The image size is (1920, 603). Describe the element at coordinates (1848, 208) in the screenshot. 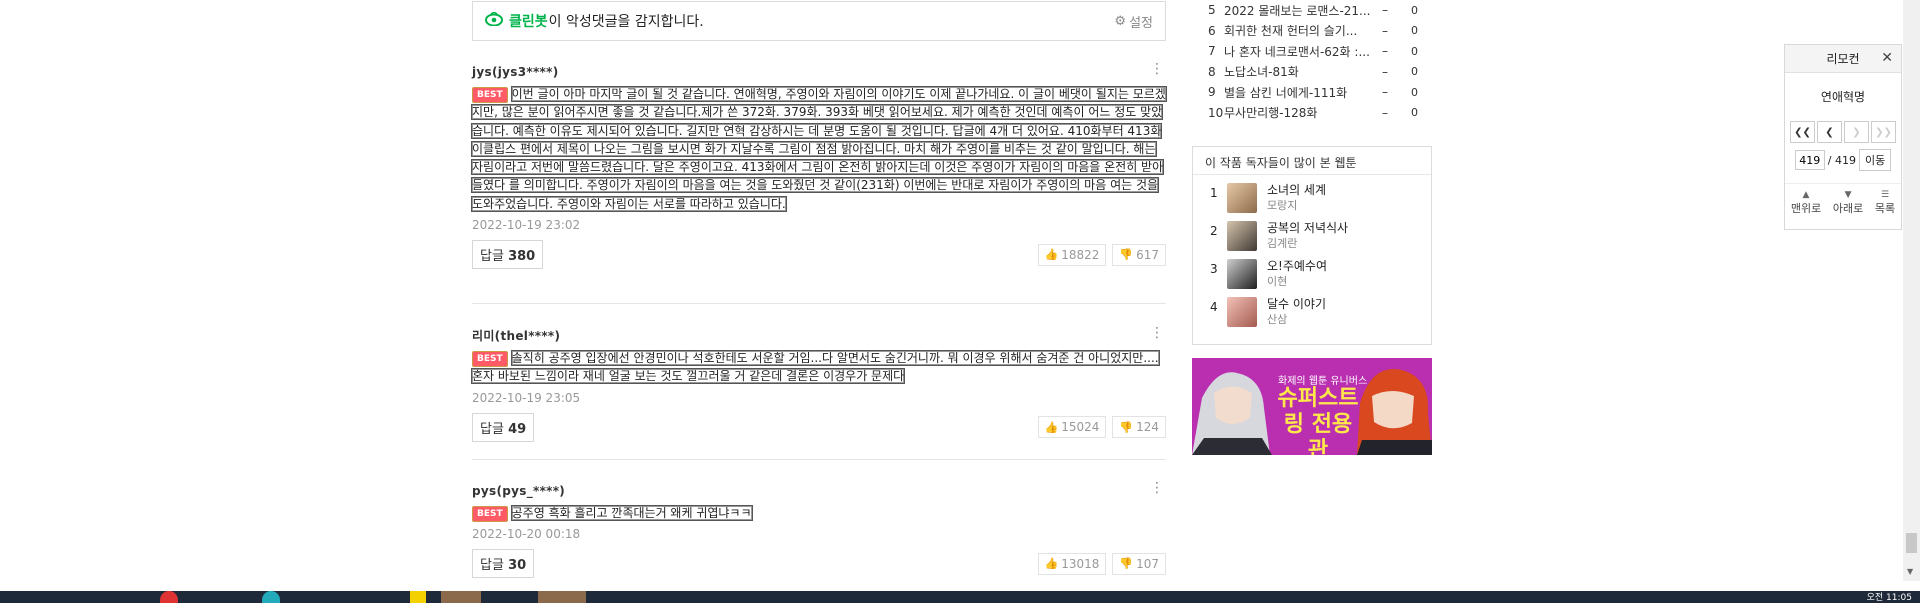

I see `scroll-down-label: 아래로` at that location.